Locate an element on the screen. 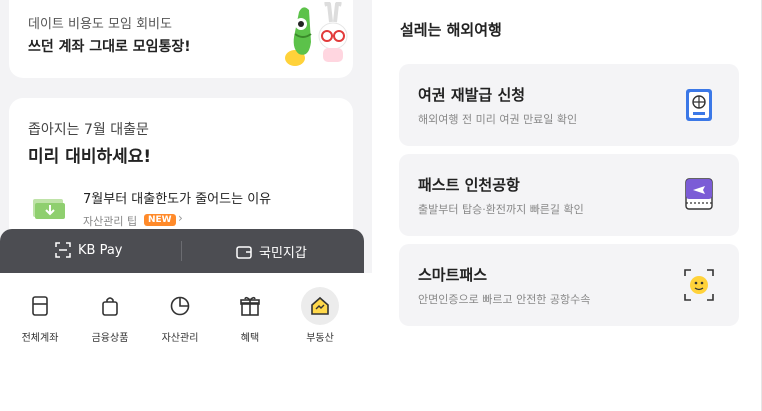  tab-benefits: 혜택 is located at coordinates (250, 315).